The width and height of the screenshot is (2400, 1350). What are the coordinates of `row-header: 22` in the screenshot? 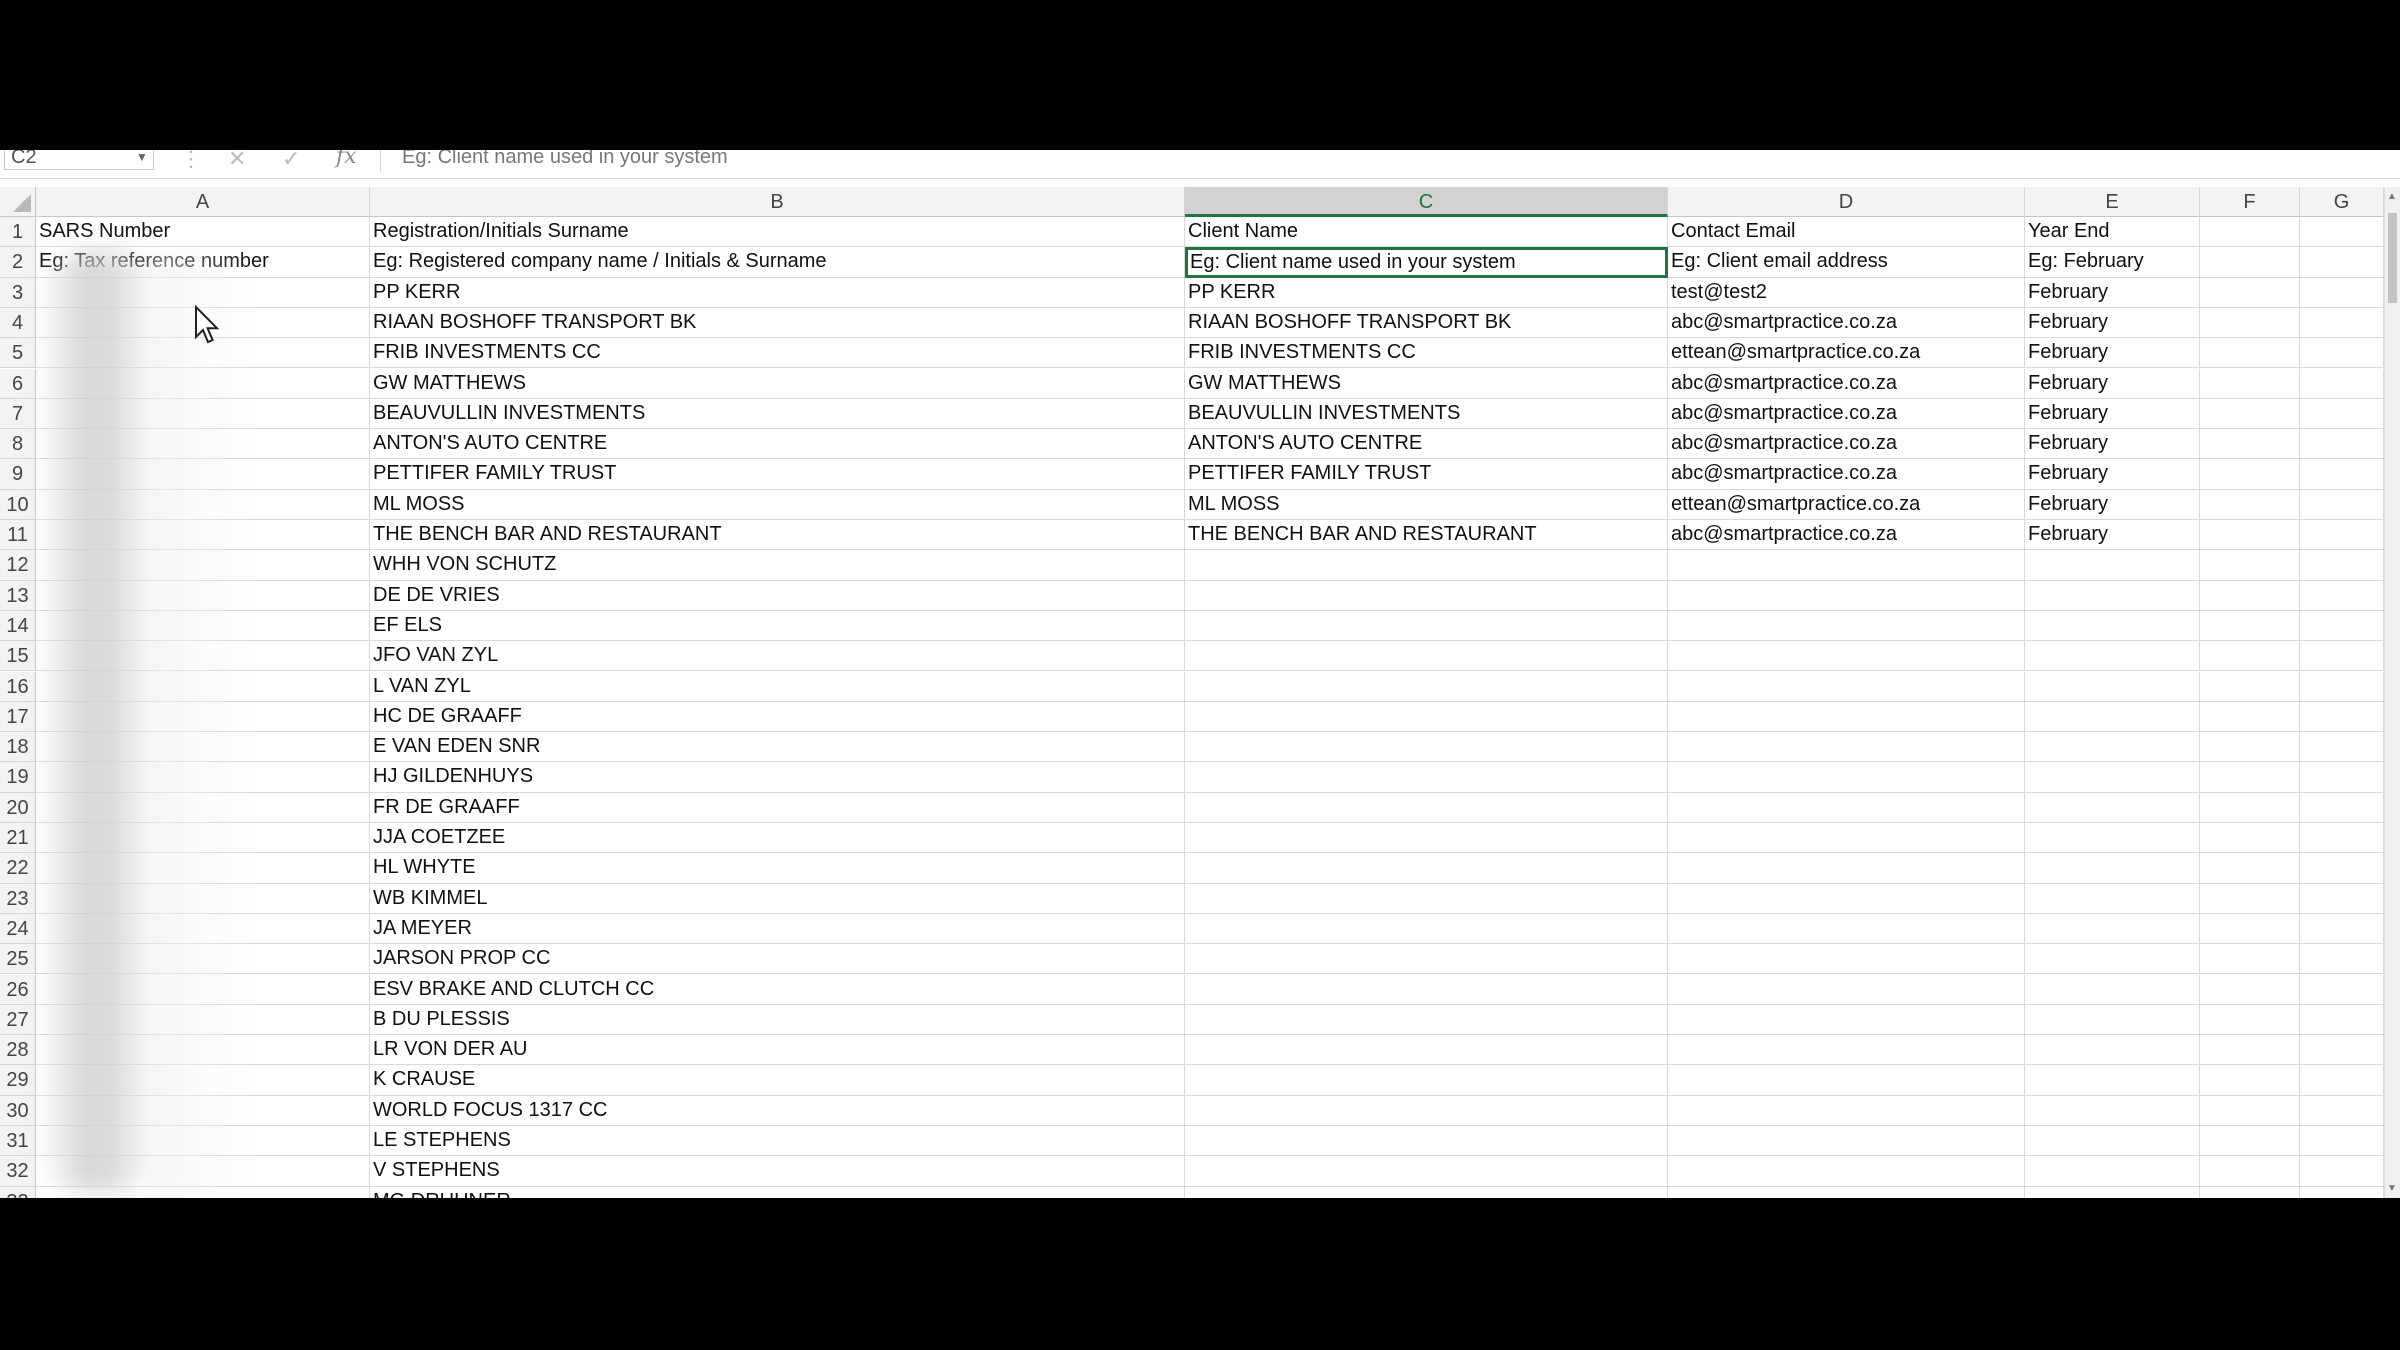 It's located at (18, 868).